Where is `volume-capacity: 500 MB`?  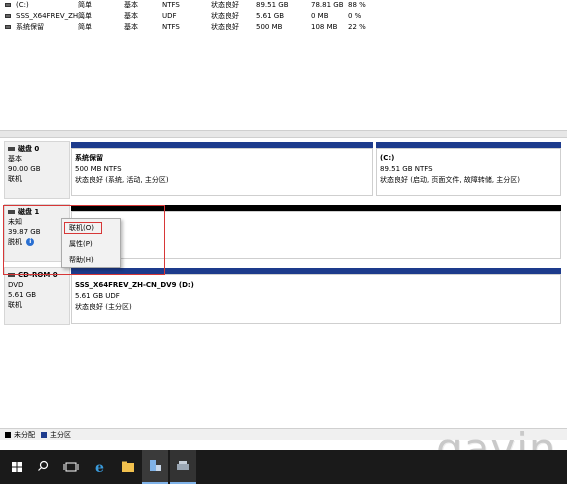 volume-capacity: 500 MB is located at coordinates (269, 27).